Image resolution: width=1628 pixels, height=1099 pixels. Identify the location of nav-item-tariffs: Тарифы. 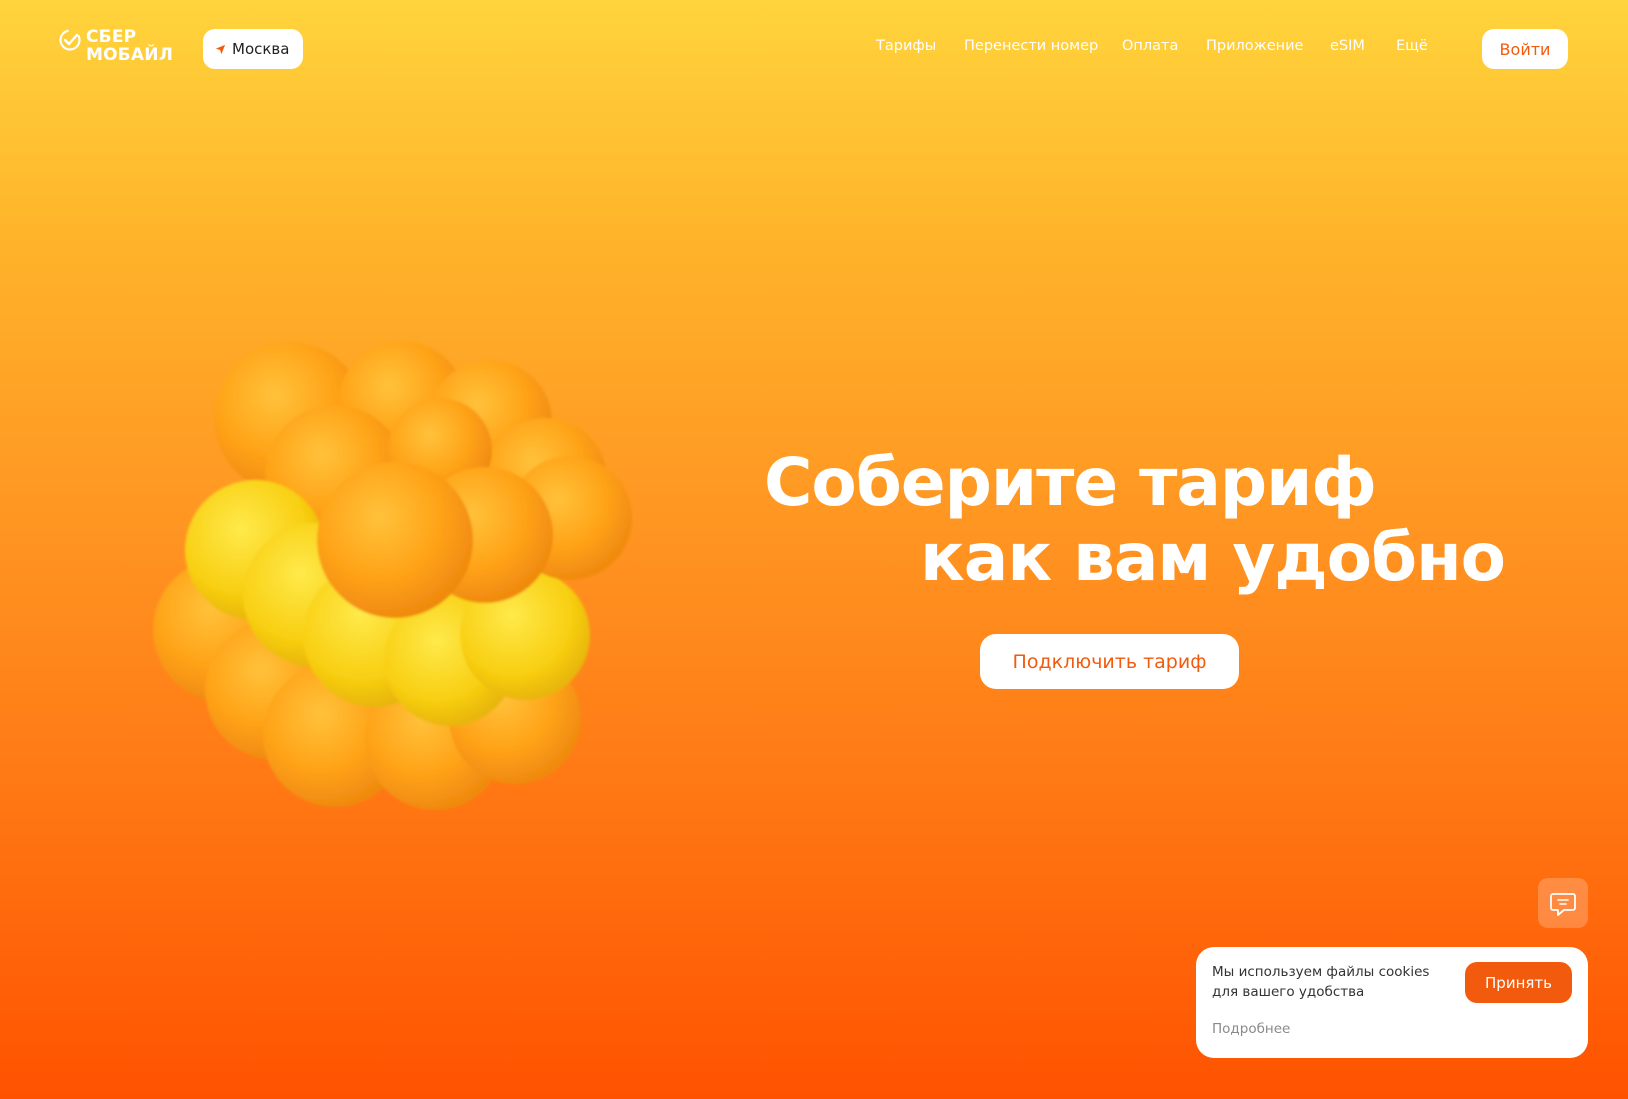
(906, 46).